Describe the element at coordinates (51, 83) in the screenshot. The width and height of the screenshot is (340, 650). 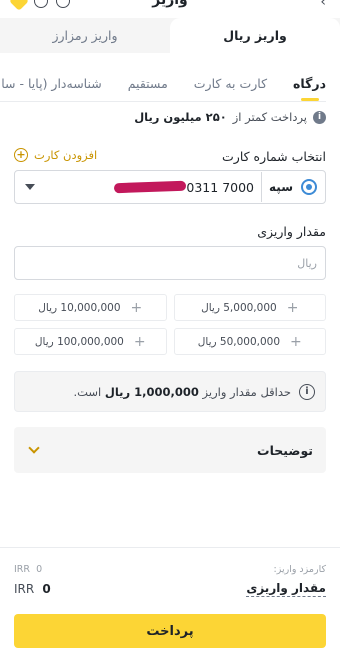
I see `tab-id-deposit: شناسه‌دار (پایا - سا` at that location.